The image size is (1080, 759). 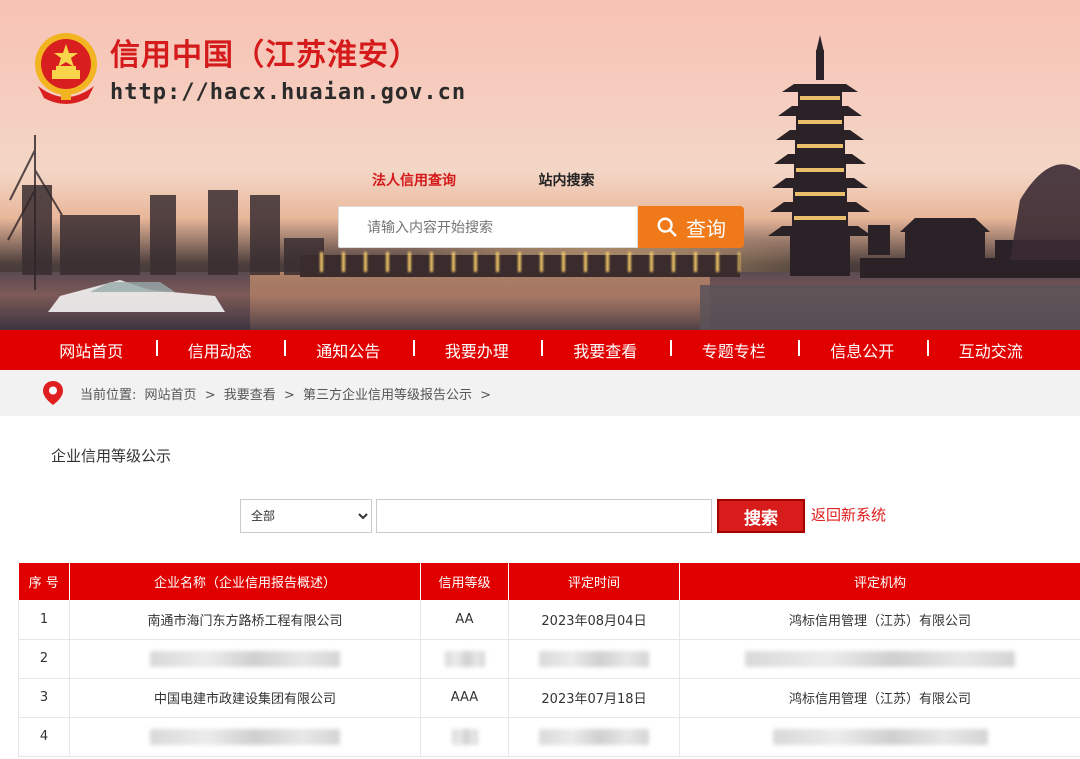 What do you see at coordinates (44, 698) in the screenshot?
I see `cell-no: 3` at bounding box center [44, 698].